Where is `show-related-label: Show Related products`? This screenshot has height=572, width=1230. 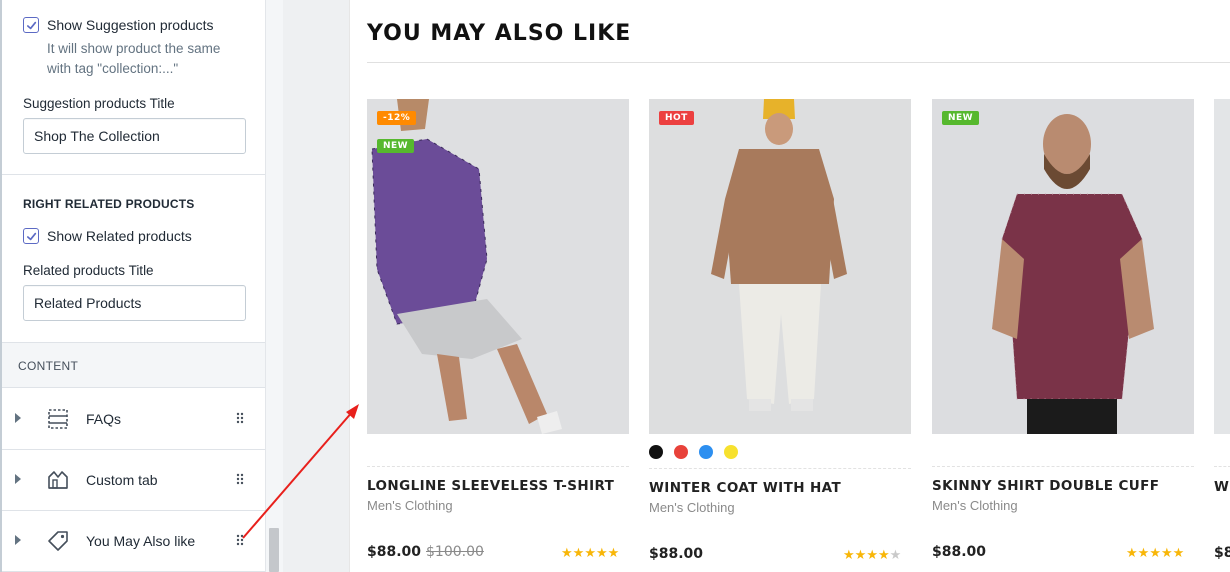
show-related-label: Show Related products is located at coordinates (119, 236).